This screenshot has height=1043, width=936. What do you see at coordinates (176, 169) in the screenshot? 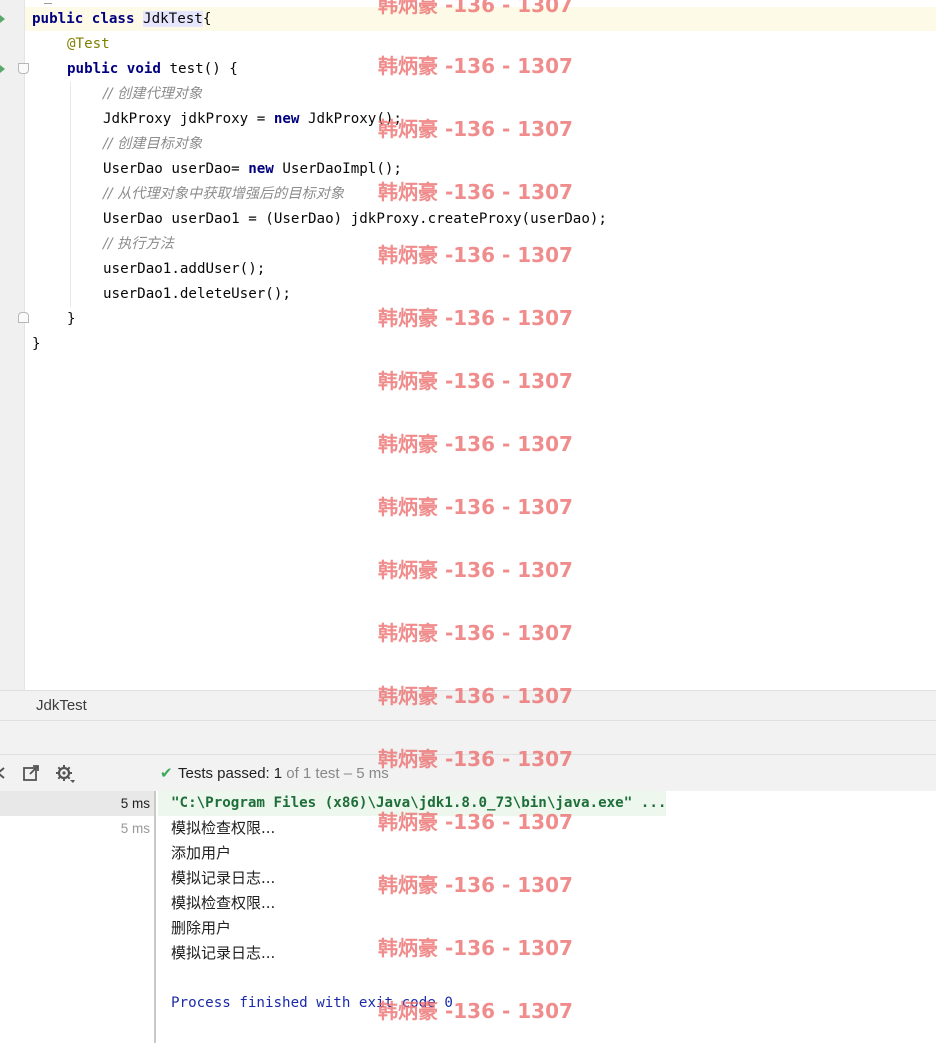
I see `code-text: UserDao userDao=` at bounding box center [176, 169].